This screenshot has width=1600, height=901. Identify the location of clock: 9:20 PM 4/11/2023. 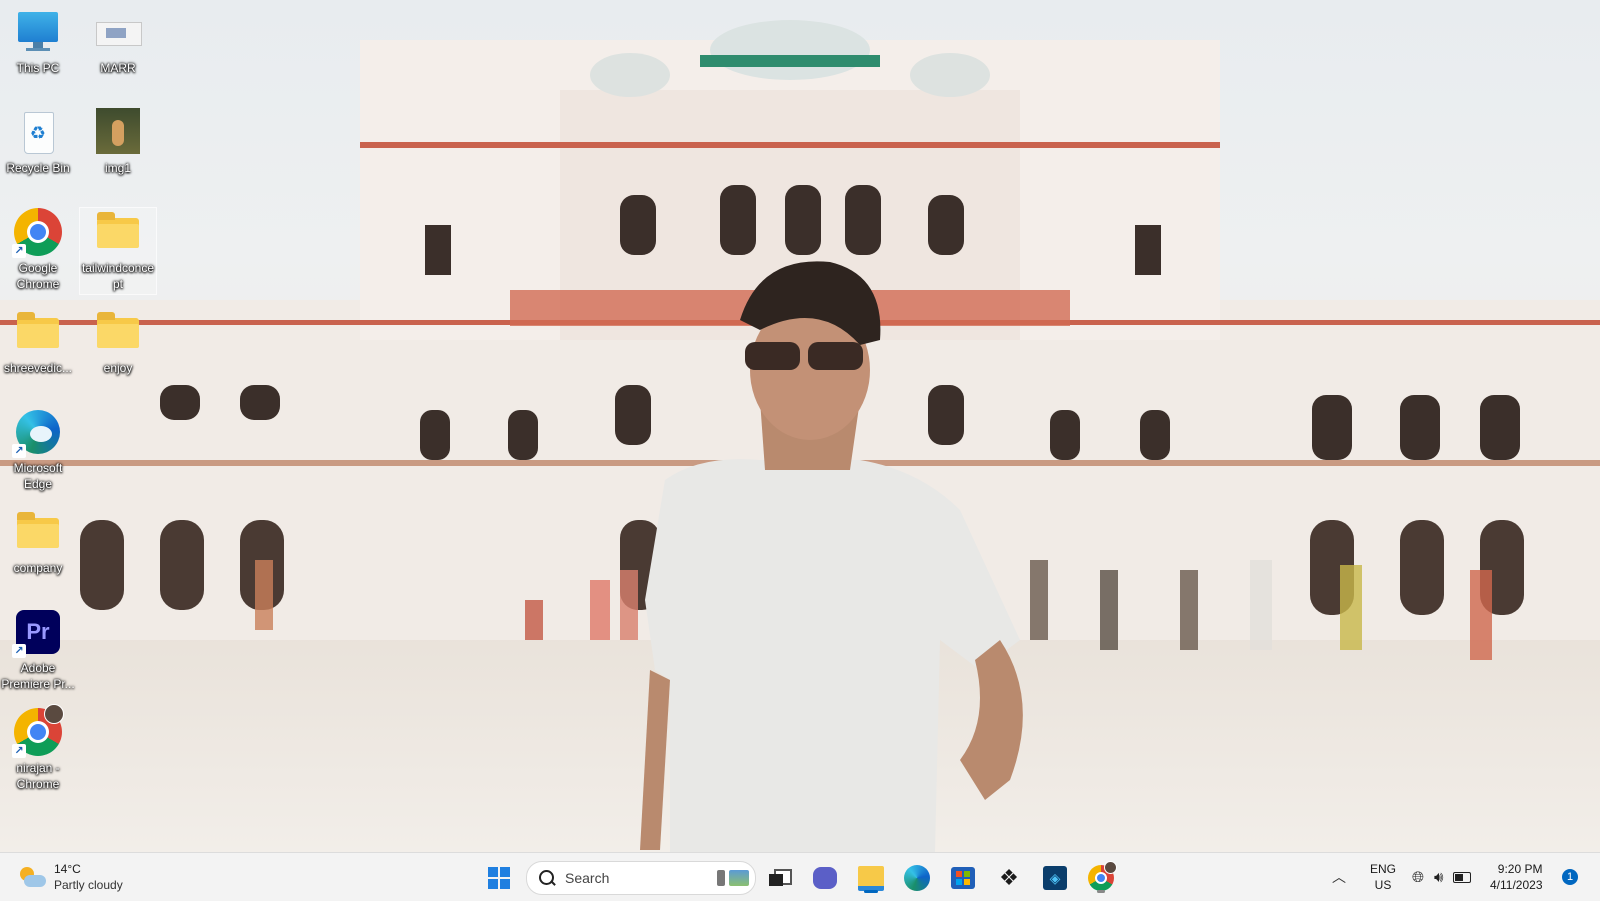
(1516, 877).